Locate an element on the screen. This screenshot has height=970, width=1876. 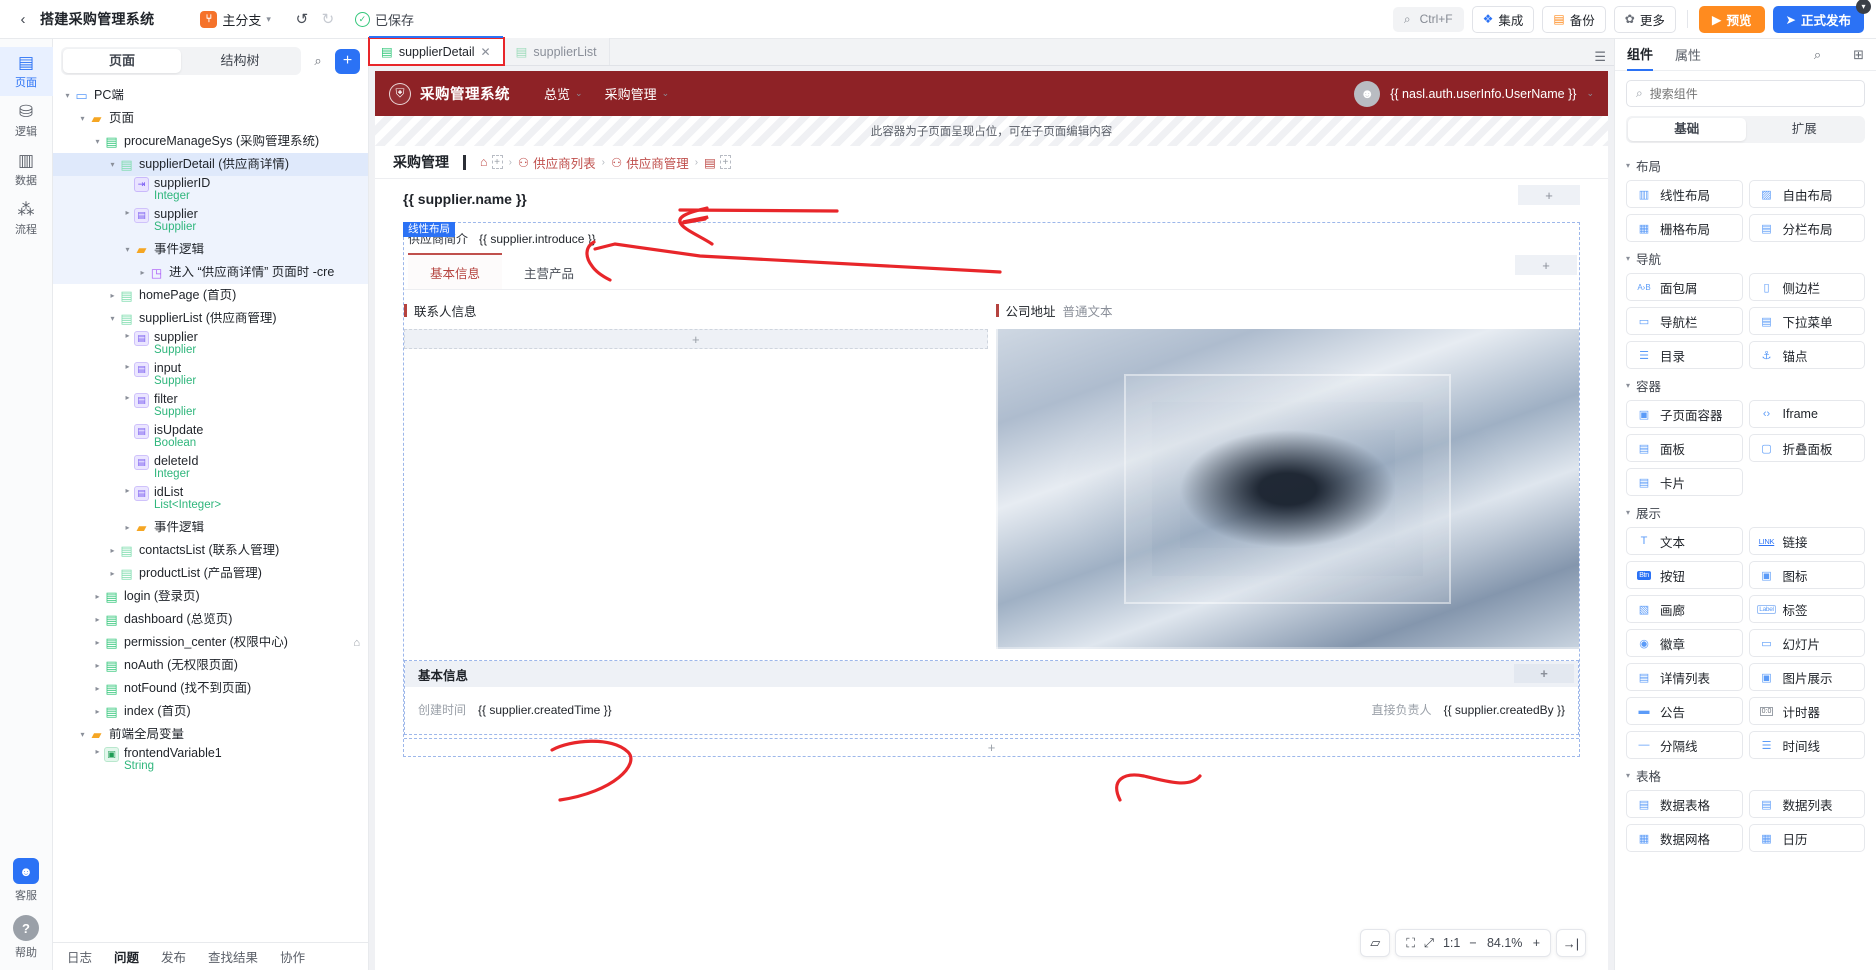
segment-extended: 扩展 is located at coordinates (1805, 129).